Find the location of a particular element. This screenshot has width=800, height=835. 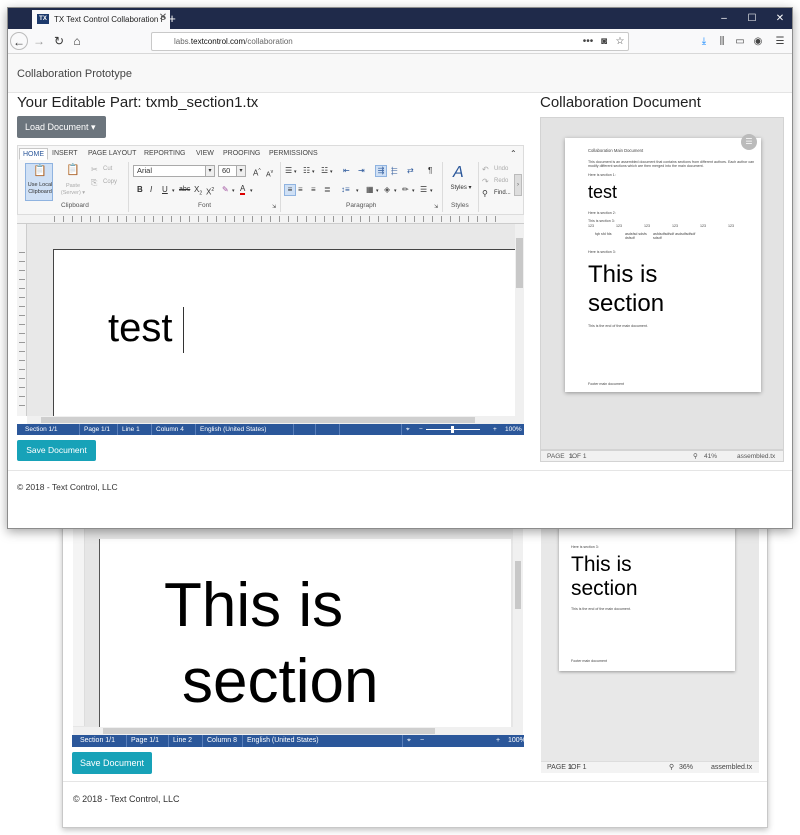

line-style-dropdown-icon: ▾ is located at coordinates (431, 191).